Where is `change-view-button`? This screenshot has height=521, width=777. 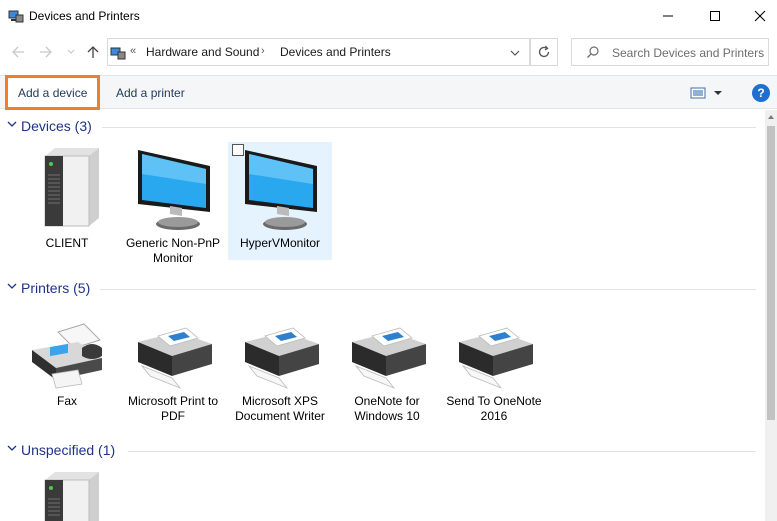 change-view-button is located at coordinates (708, 93).